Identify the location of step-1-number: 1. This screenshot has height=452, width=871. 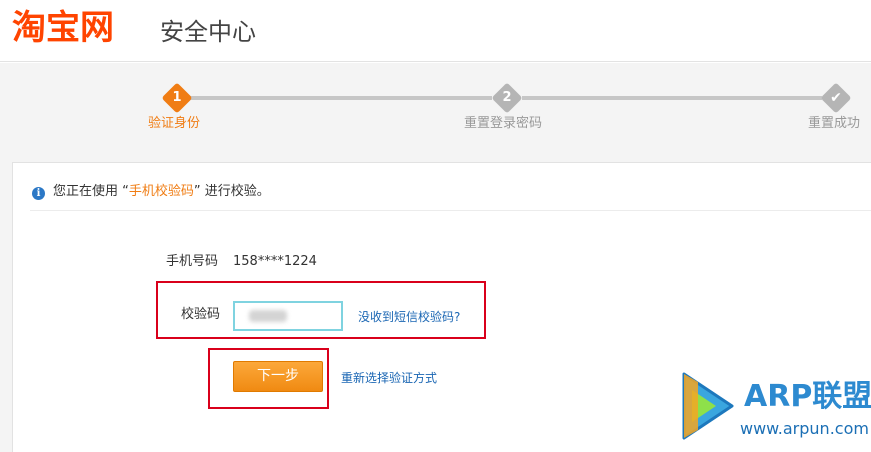
(177, 97).